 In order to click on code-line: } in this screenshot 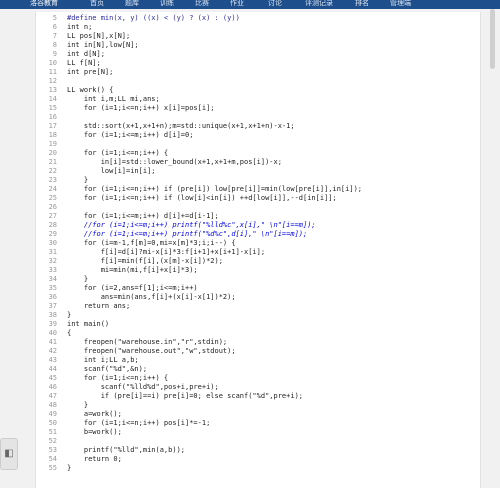, I will do `click(69, 468)`.